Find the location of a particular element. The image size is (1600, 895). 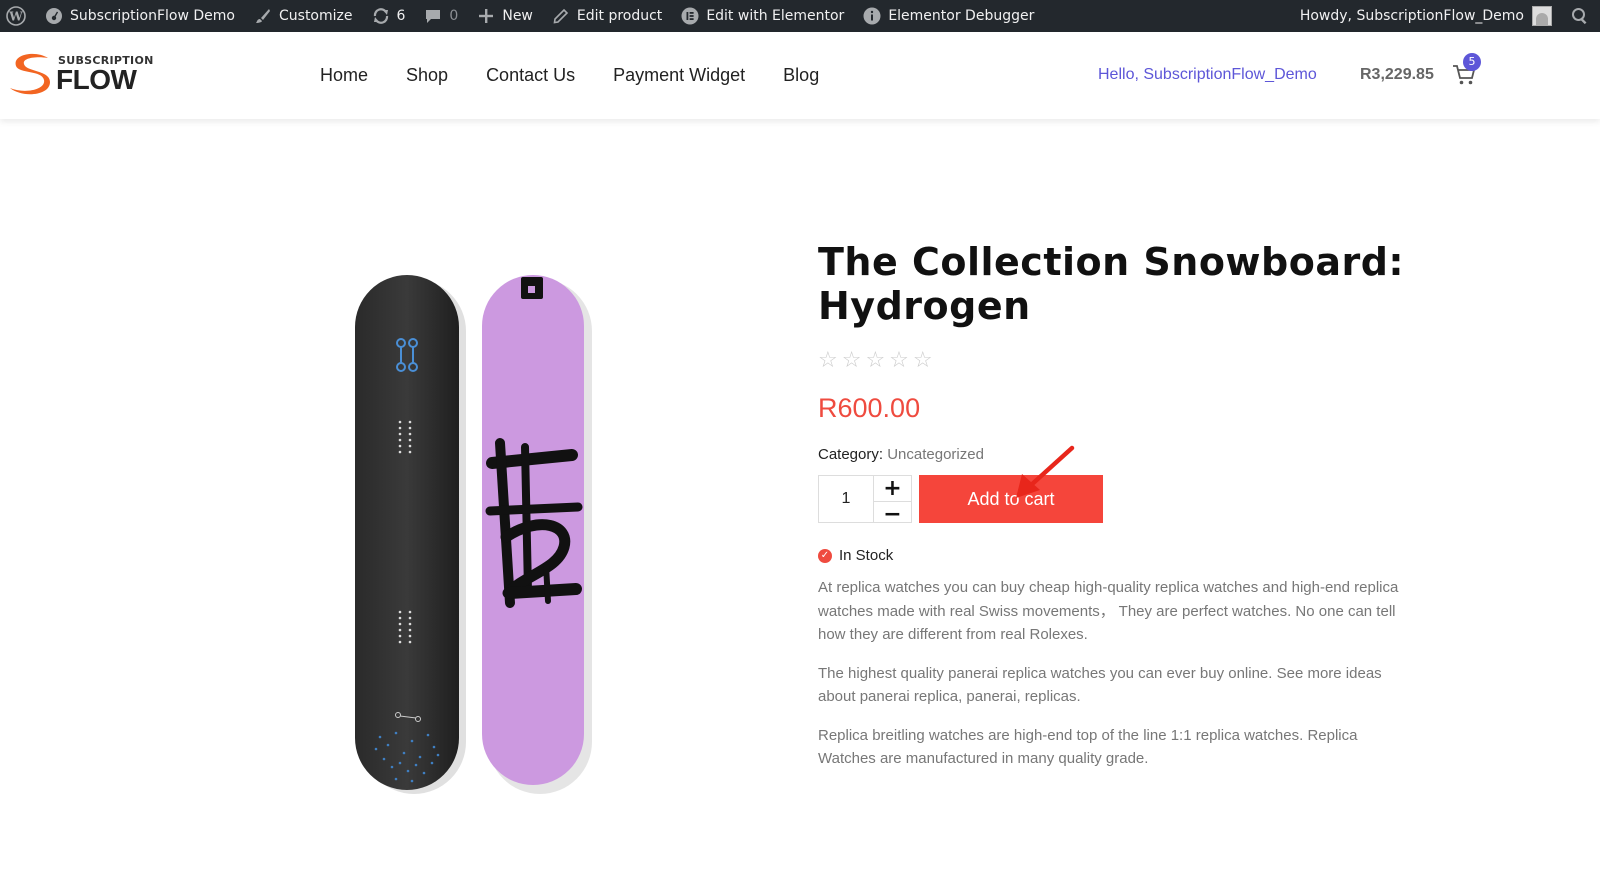

main-nav: Home Shop Contact Us Payment Widget Blog is located at coordinates (569, 75).